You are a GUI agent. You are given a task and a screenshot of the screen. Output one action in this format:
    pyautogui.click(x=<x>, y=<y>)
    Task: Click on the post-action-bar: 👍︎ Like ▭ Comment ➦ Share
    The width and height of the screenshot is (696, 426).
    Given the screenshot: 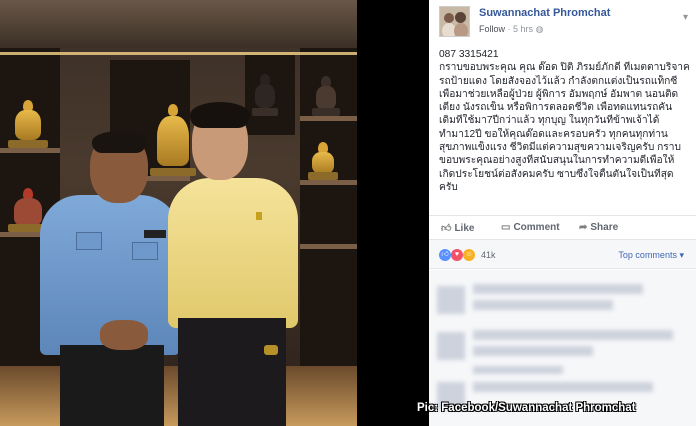 What is the action you would take?
    pyautogui.click(x=562, y=227)
    